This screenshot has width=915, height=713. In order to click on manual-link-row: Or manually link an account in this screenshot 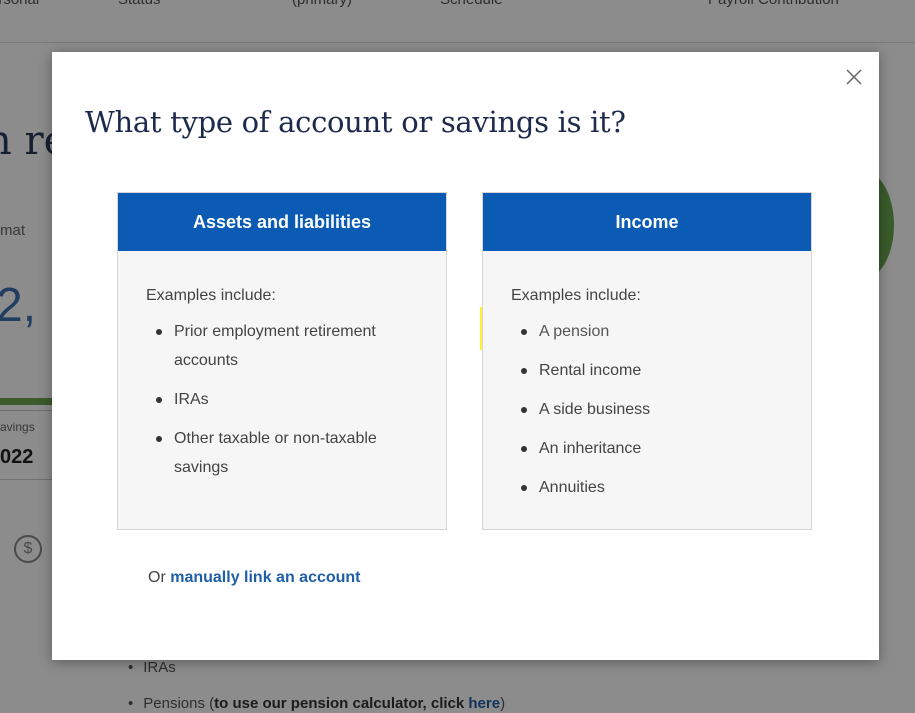, I will do `click(254, 578)`.